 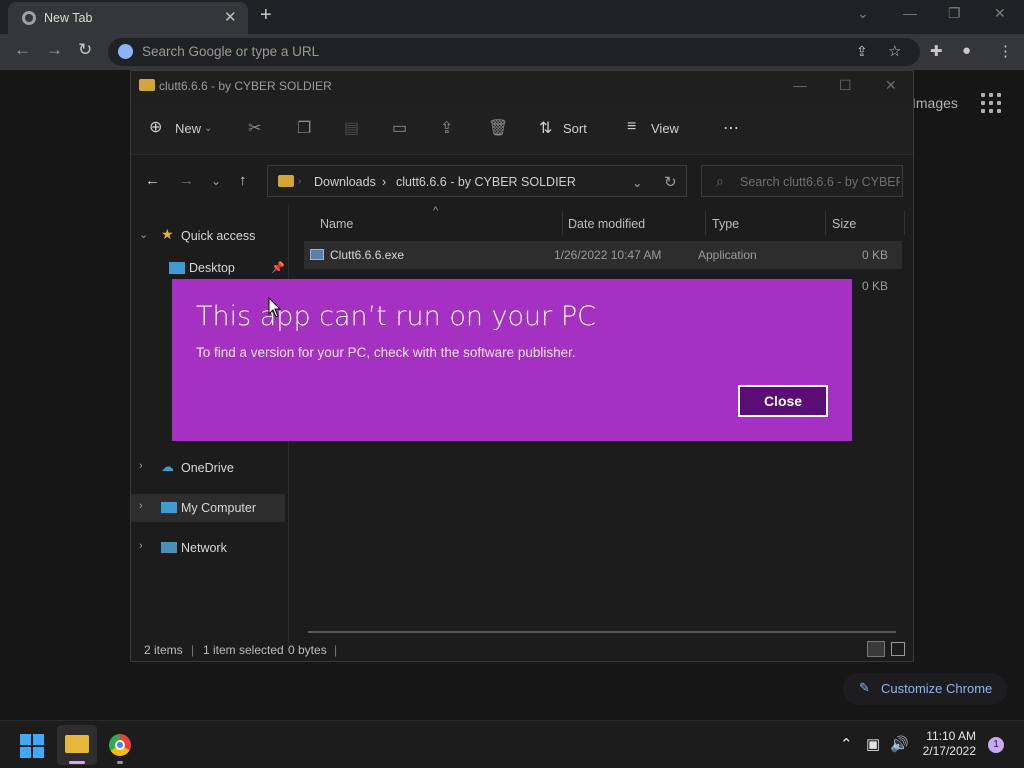 I want to click on sidebar-my-computer-label: My Computer, so click(x=219, y=508).